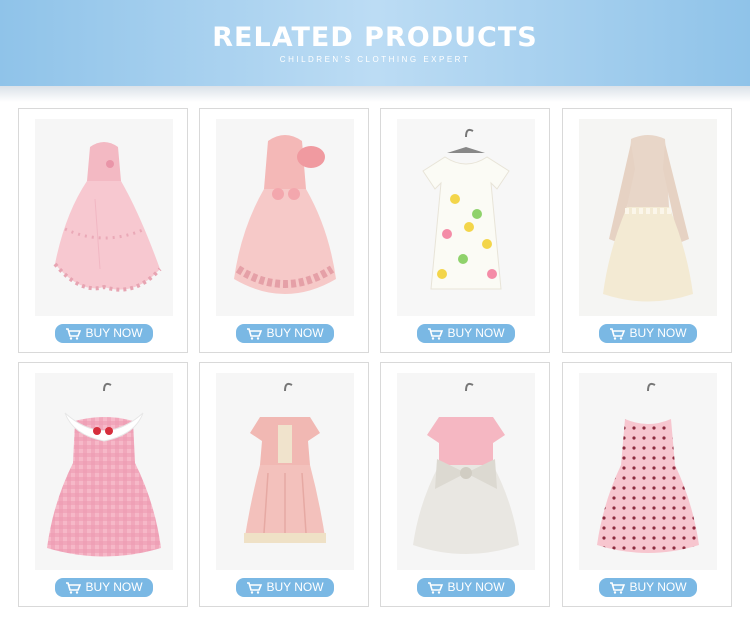 The height and width of the screenshot is (638, 750). I want to click on page-subtitle: CHILDREN'S CLOTHING EXPERT, so click(375, 59).